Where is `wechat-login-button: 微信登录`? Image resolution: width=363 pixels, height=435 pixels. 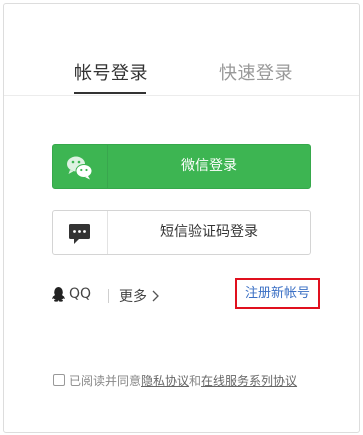
wechat-login-button: 微信登录 is located at coordinates (181, 166).